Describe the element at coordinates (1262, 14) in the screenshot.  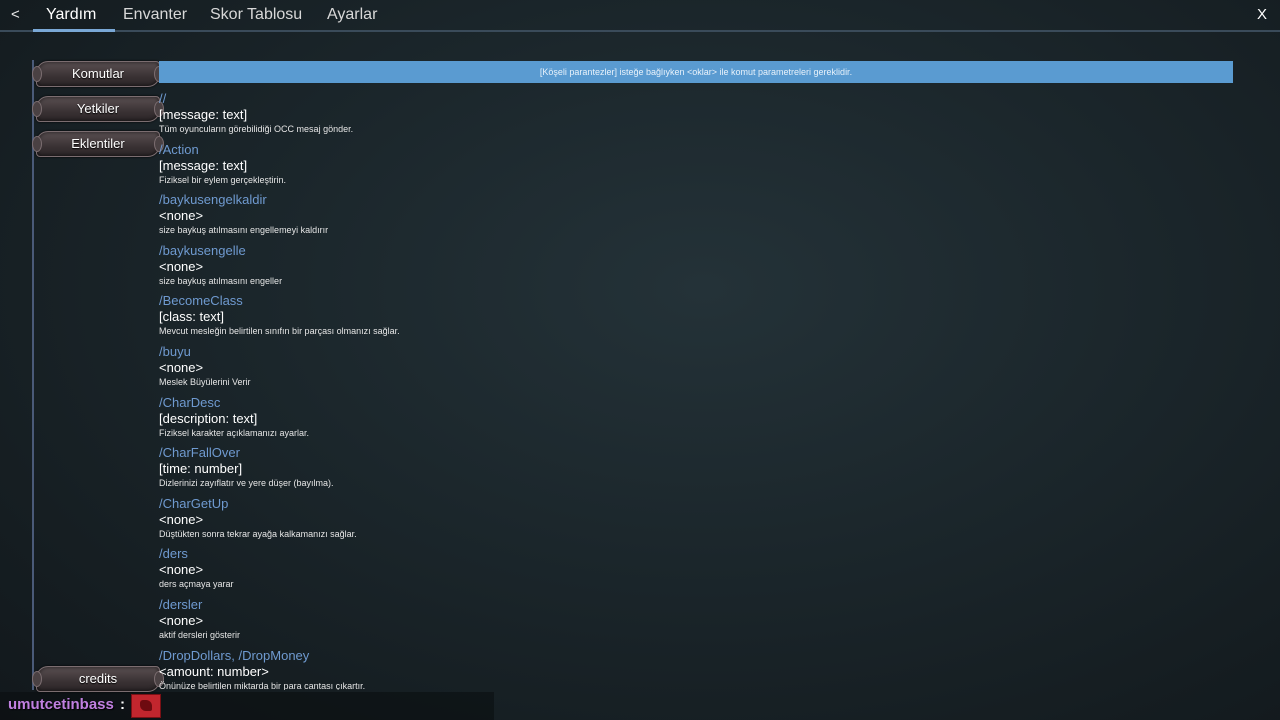
I see `close-button: X` at that location.